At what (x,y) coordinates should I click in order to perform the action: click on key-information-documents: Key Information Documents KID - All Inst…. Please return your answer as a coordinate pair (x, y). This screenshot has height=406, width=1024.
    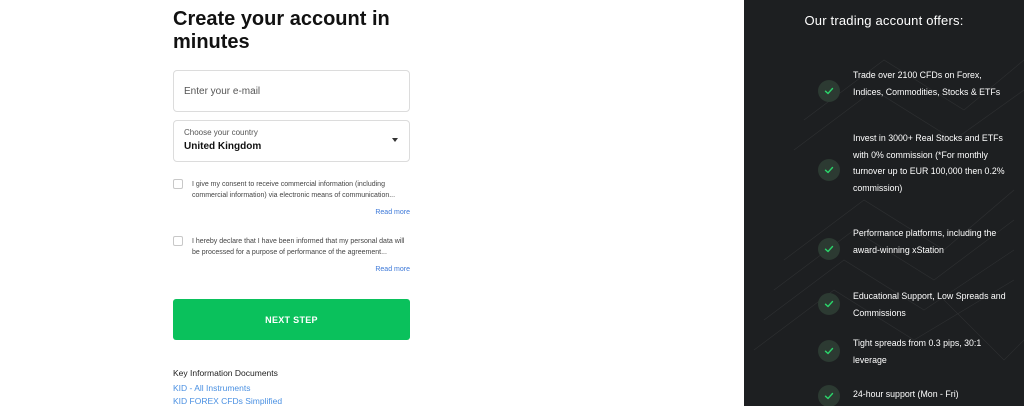
    Looking at the image, I should click on (293, 387).